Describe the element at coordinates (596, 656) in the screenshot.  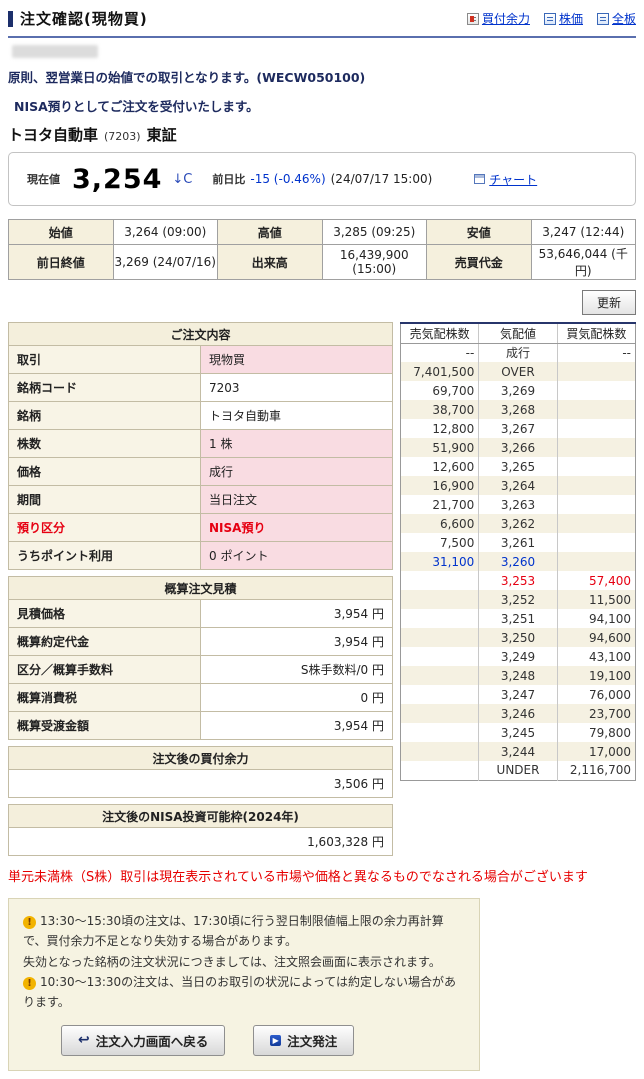
I see `buy-quantity: 43,100` at that location.